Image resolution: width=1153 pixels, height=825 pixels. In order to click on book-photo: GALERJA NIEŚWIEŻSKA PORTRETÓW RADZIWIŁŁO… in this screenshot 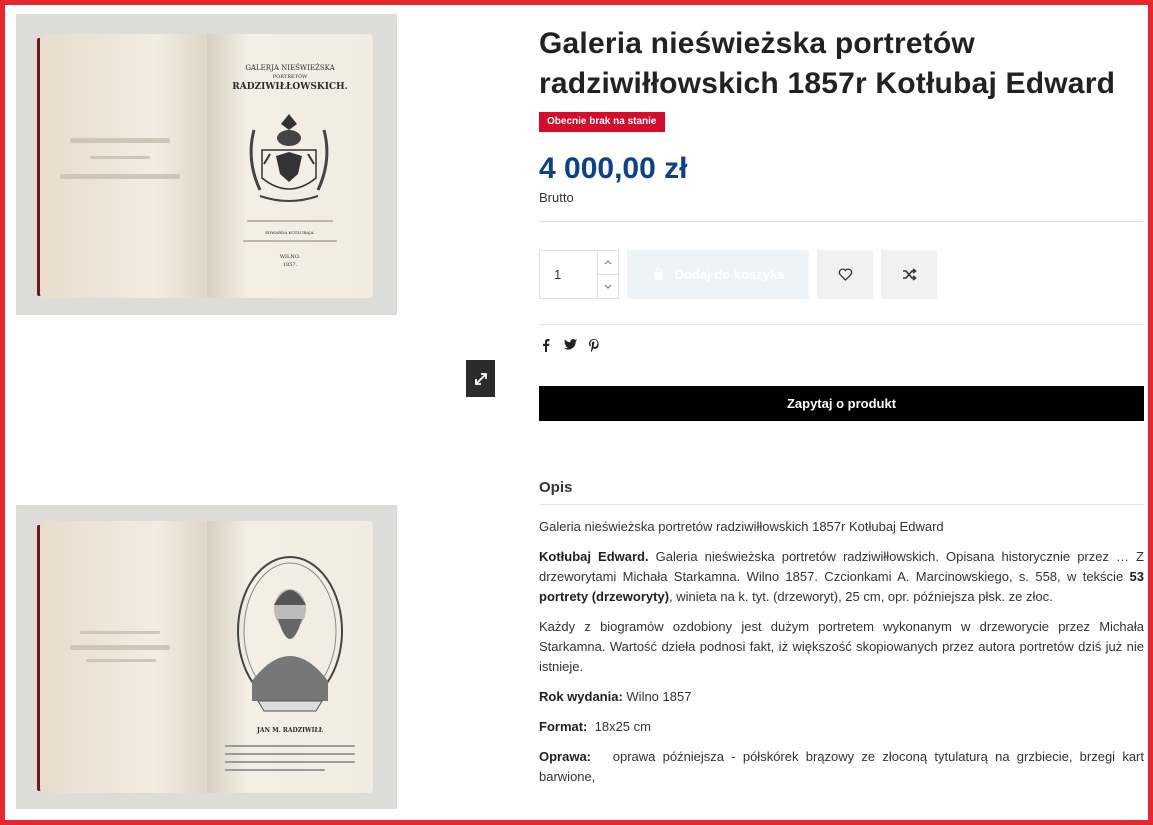, I will do `click(205, 166)`.